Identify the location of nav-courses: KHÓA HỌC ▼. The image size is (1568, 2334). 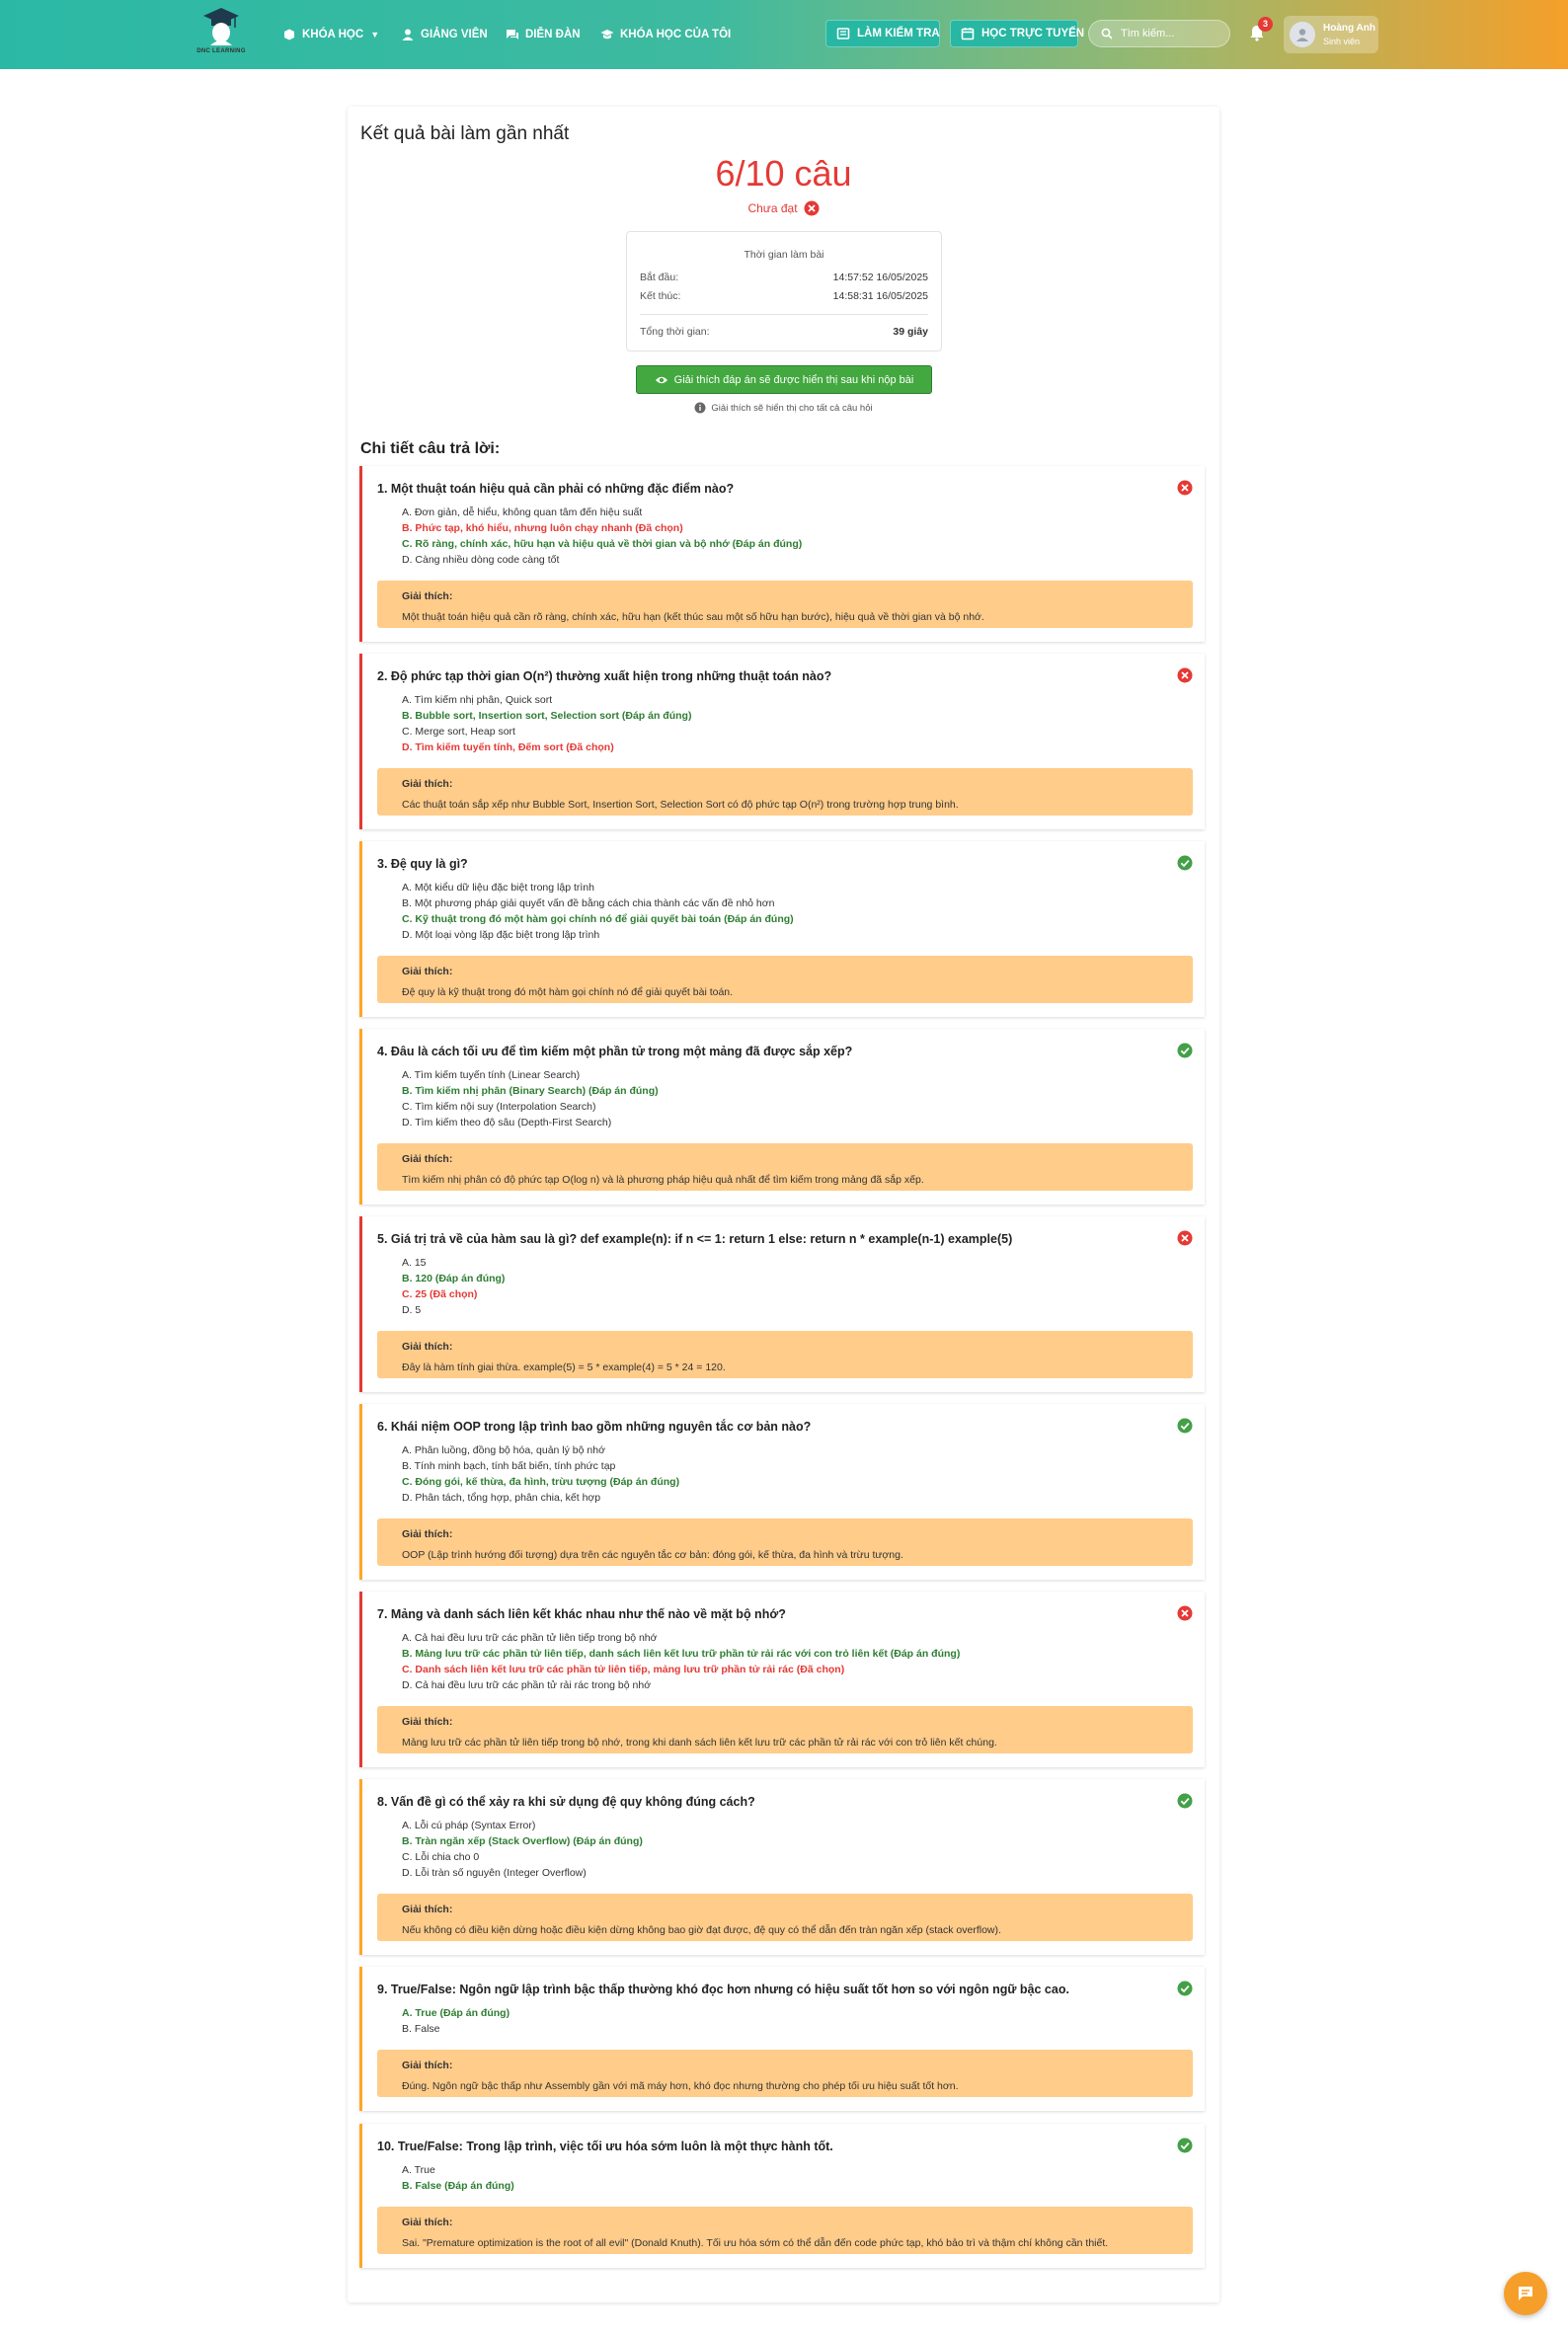
(331, 34).